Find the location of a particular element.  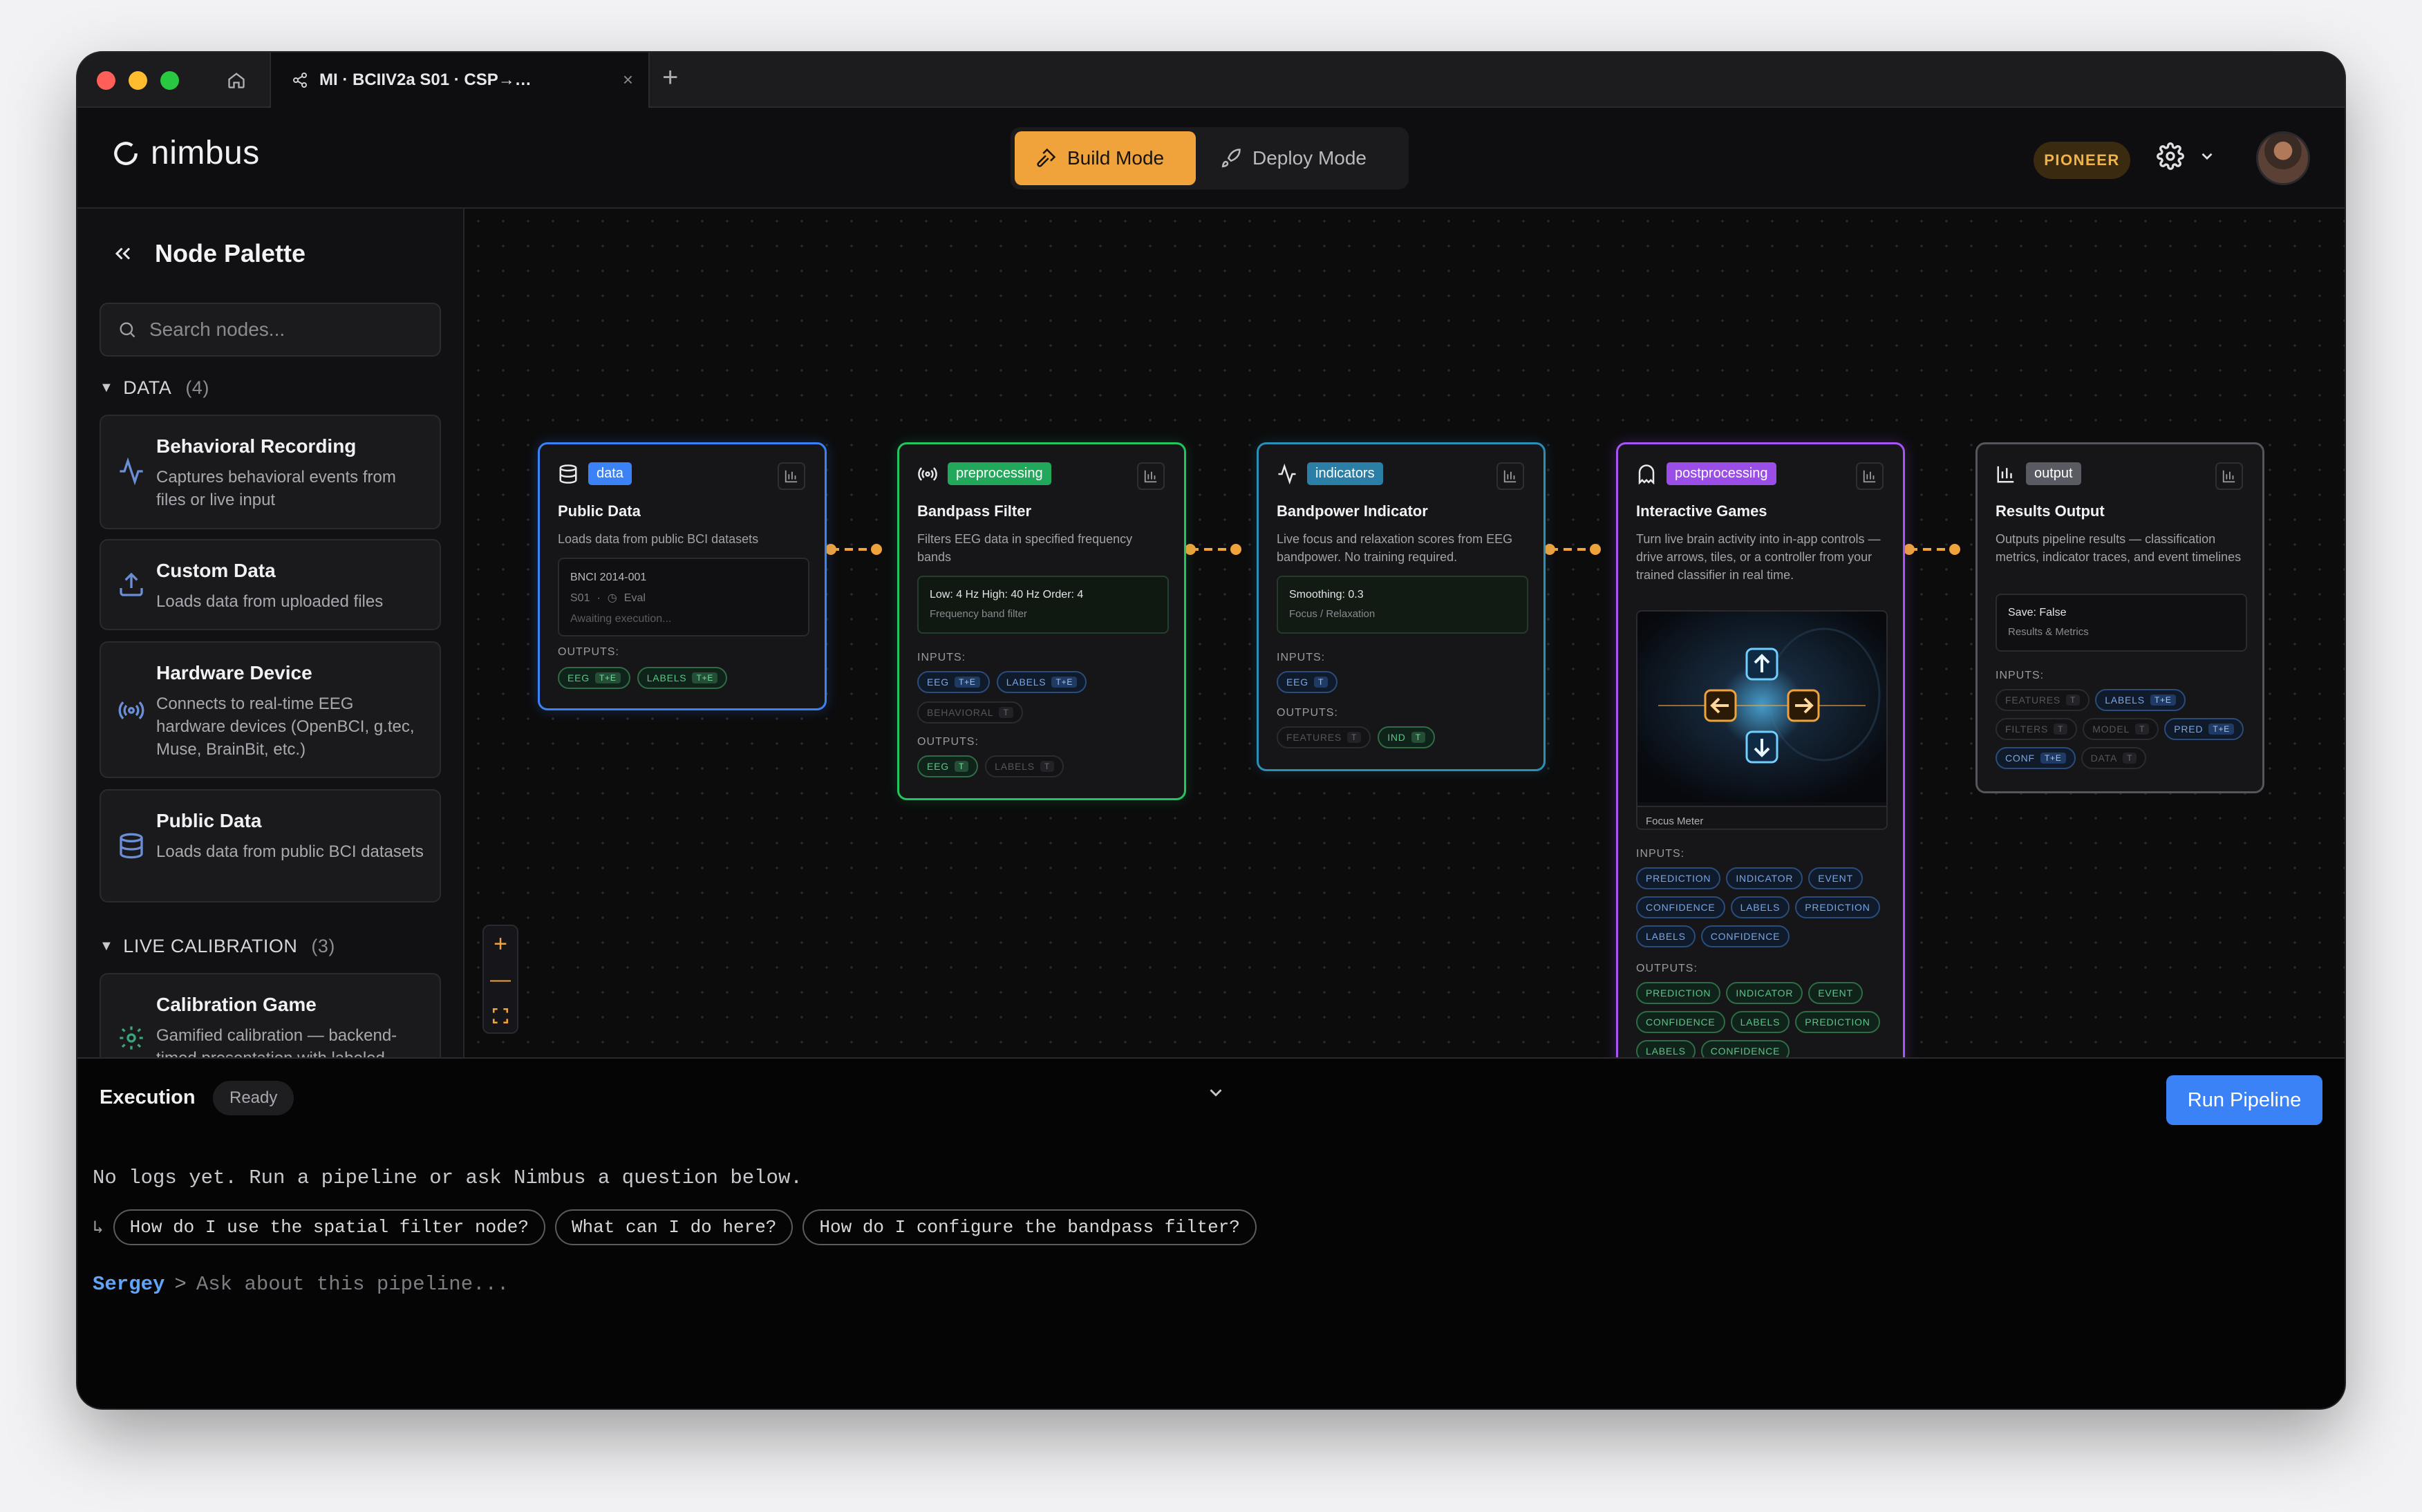

section-label: DATA is located at coordinates (147, 387).